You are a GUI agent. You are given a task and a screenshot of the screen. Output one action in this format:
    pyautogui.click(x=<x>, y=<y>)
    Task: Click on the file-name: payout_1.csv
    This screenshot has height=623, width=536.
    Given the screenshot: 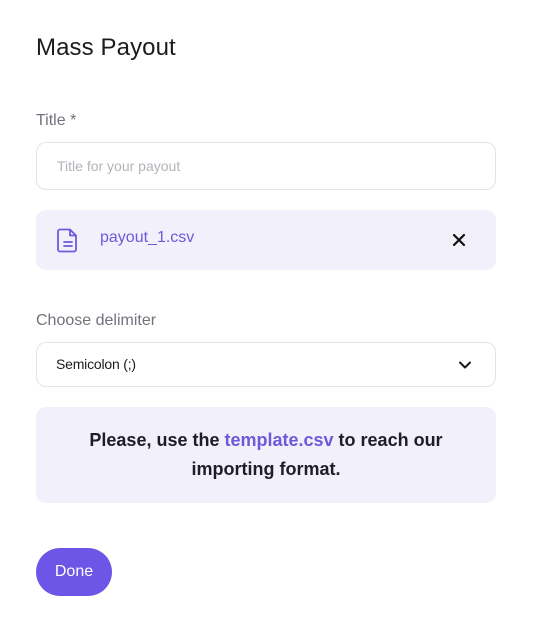 What is the action you would take?
    pyautogui.click(x=147, y=237)
    